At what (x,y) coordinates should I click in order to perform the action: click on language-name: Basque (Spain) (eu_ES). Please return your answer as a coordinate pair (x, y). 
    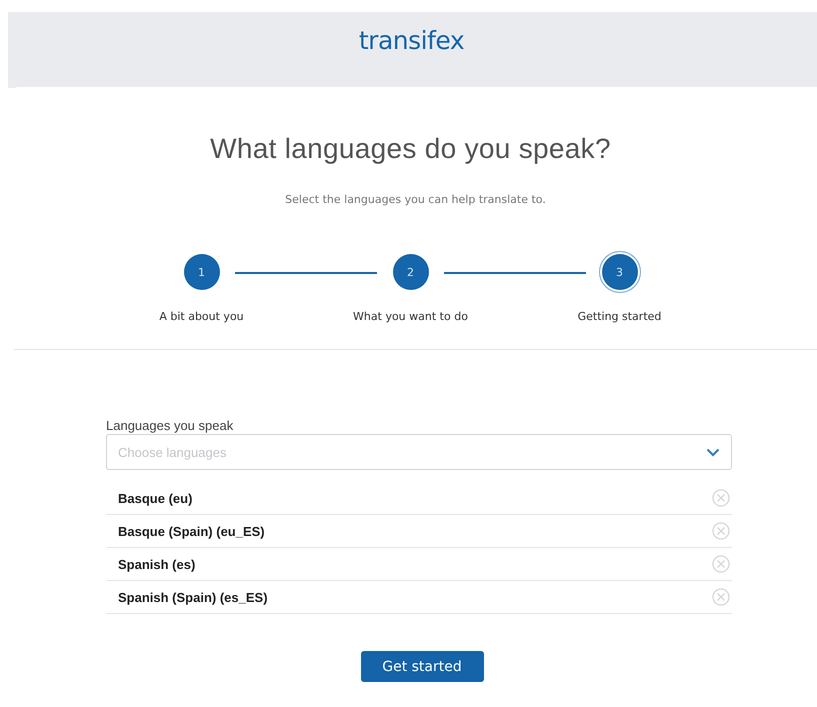
    Looking at the image, I should click on (191, 531).